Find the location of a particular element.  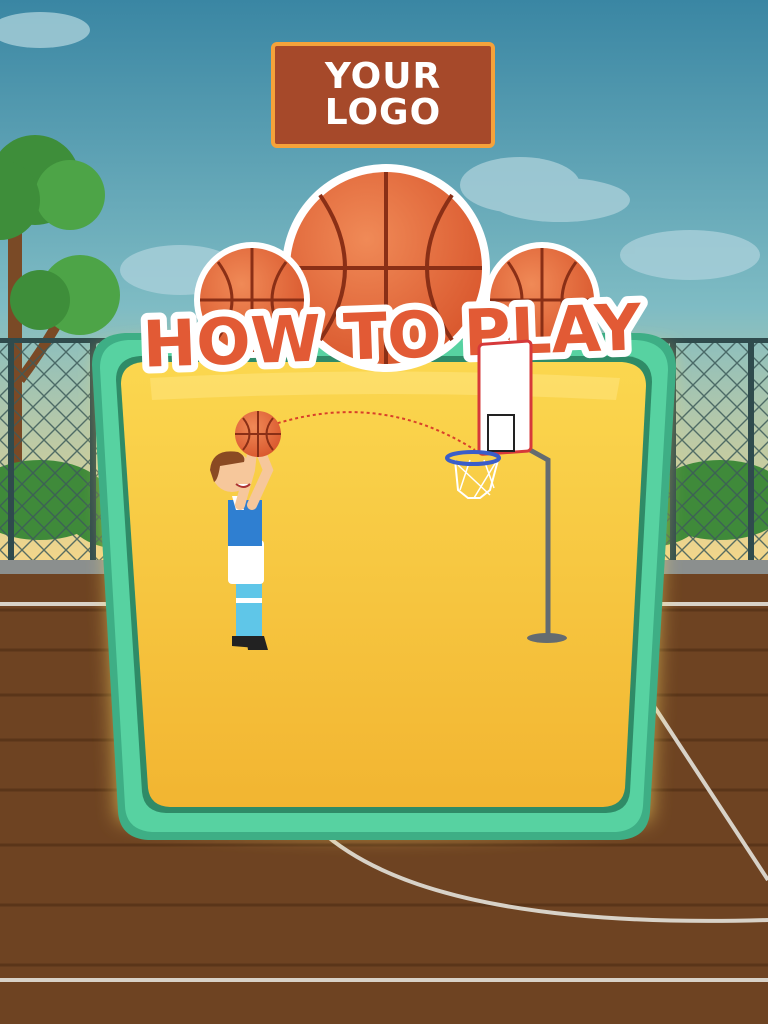

basketball-icon is located at coordinates (258, 434).